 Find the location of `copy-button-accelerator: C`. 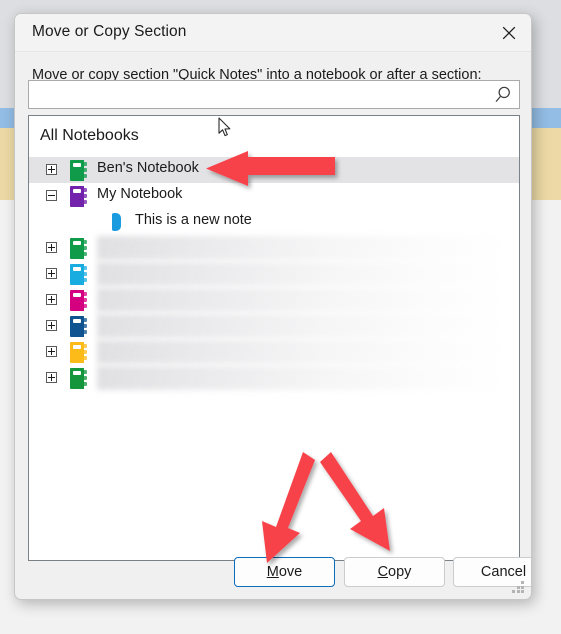

copy-button-accelerator: C is located at coordinates (383, 572).